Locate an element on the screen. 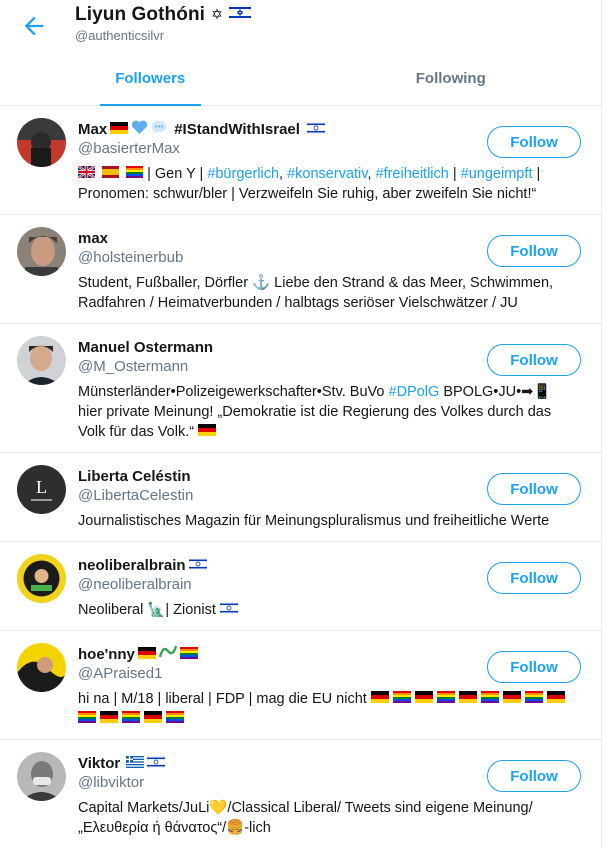  speech-bubble-icon is located at coordinates (159, 129).